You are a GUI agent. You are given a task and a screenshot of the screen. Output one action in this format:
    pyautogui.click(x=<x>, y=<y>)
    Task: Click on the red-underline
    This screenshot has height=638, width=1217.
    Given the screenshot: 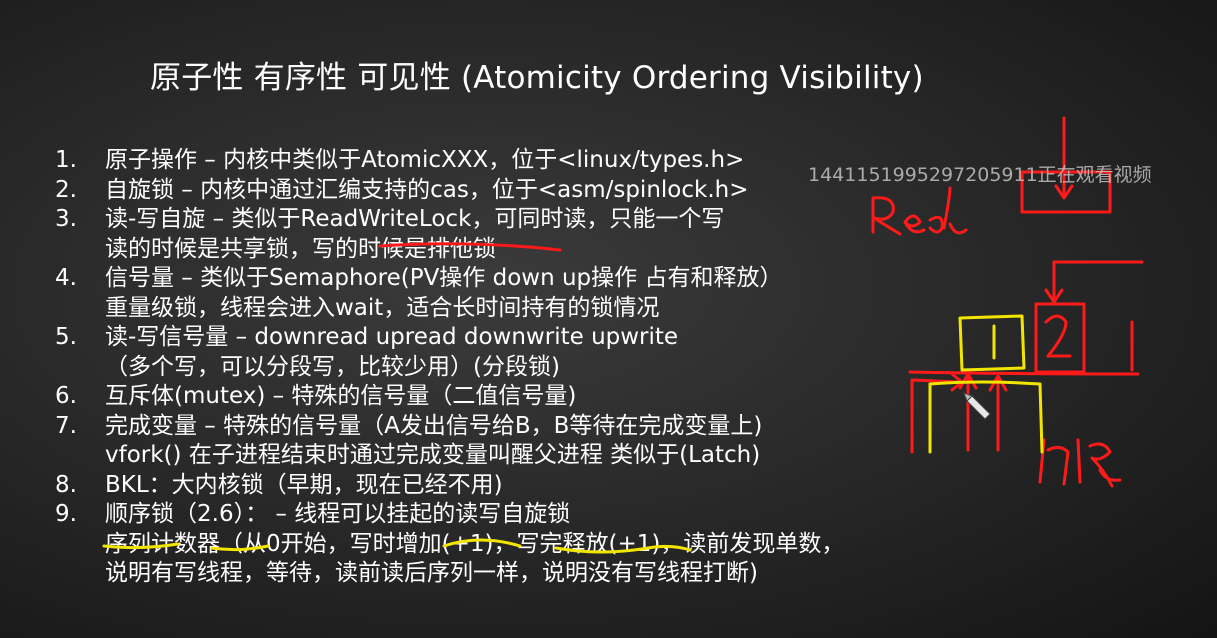 What is the action you would take?
    pyautogui.click(x=470, y=247)
    